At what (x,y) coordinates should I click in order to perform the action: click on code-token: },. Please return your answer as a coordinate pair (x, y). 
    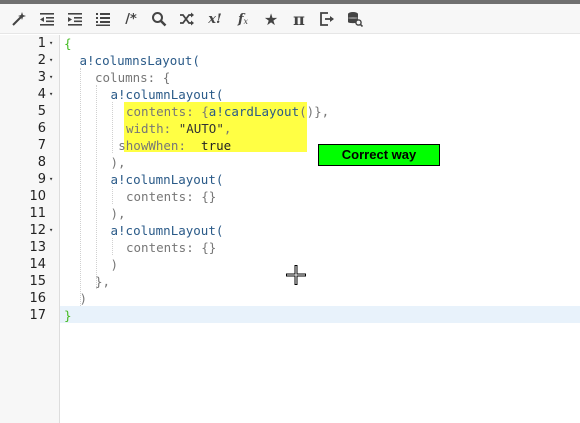
    Looking at the image, I should click on (103, 281).